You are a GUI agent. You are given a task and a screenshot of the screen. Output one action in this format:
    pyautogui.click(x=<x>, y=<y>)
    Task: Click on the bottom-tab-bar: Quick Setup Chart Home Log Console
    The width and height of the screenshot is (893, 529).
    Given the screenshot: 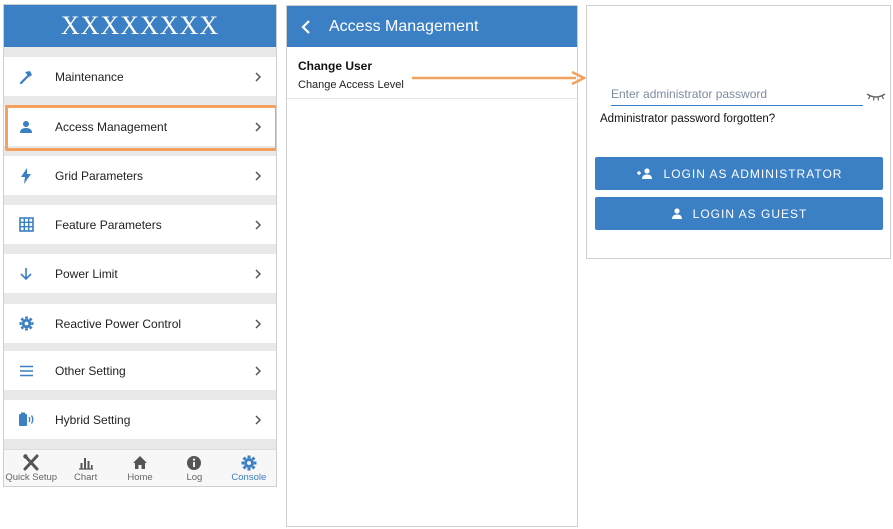 What is the action you would take?
    pyautogui.click(x=140, y=467)
    